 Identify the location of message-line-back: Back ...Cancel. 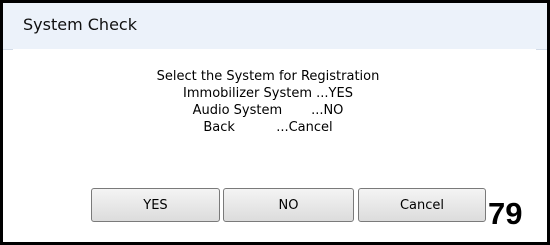
(268, 127).